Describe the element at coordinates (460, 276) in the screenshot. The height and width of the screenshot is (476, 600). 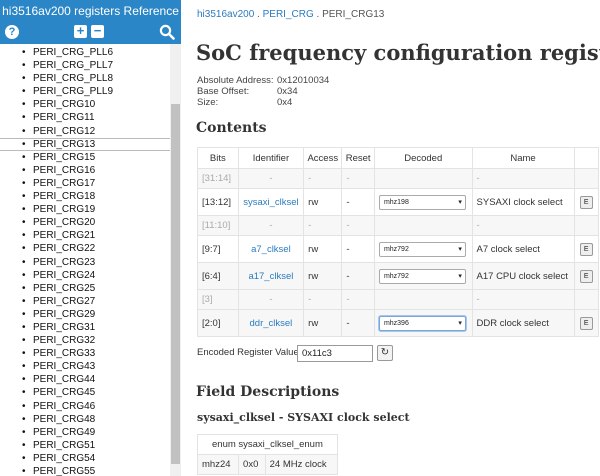
I see `chevron-down-icon: ▾` at that location.